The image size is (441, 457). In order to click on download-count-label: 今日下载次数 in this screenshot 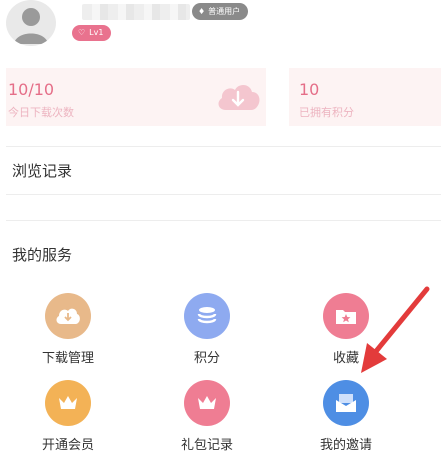, I will do `click(41, 112)`.